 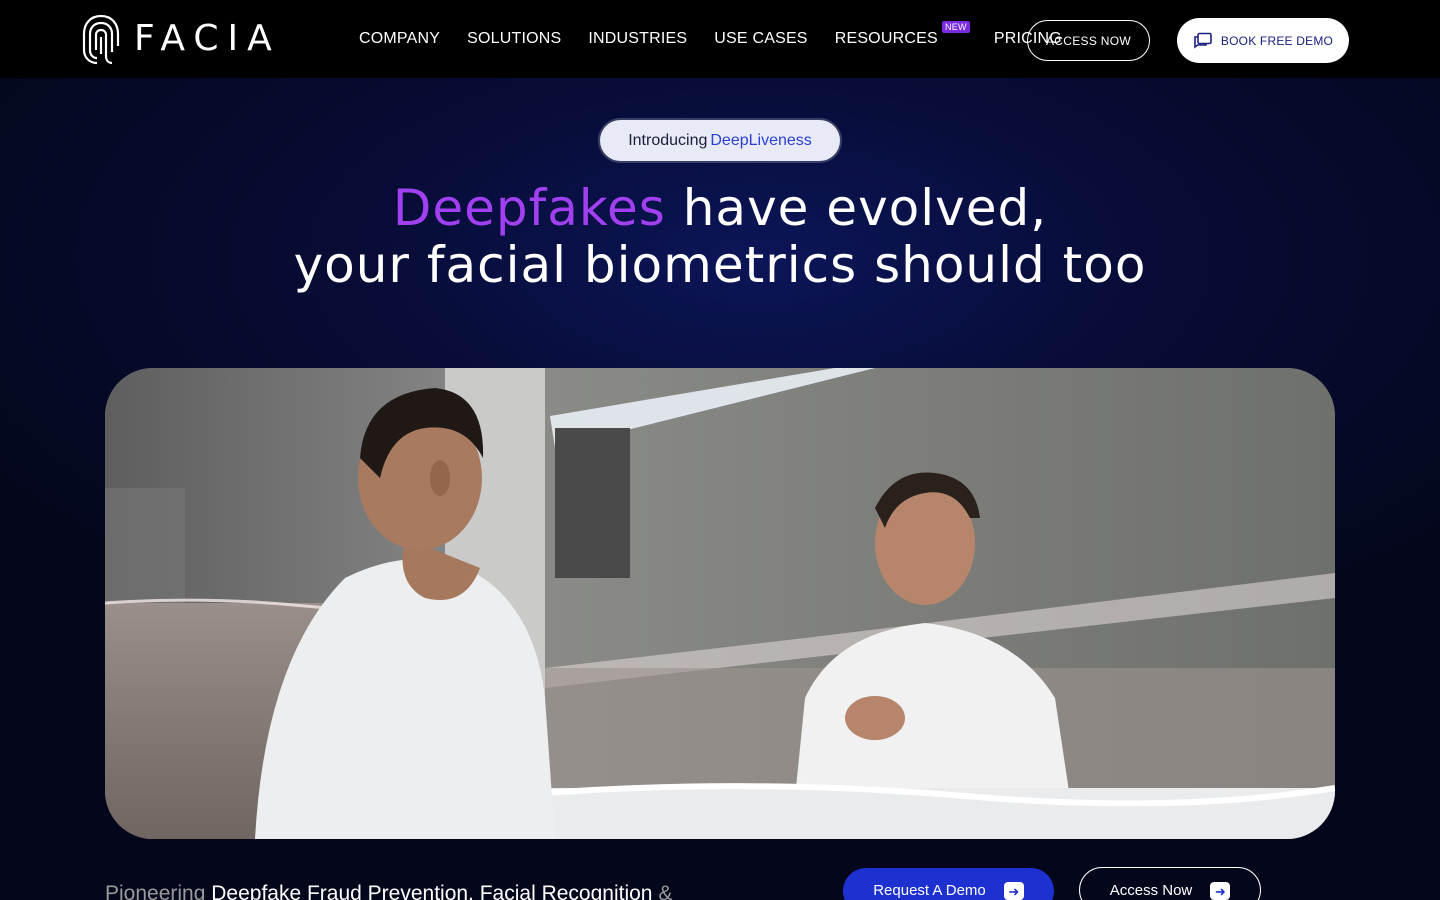 I want to click on intro-accent: DeepLiveness, so click(x=761, y=140).